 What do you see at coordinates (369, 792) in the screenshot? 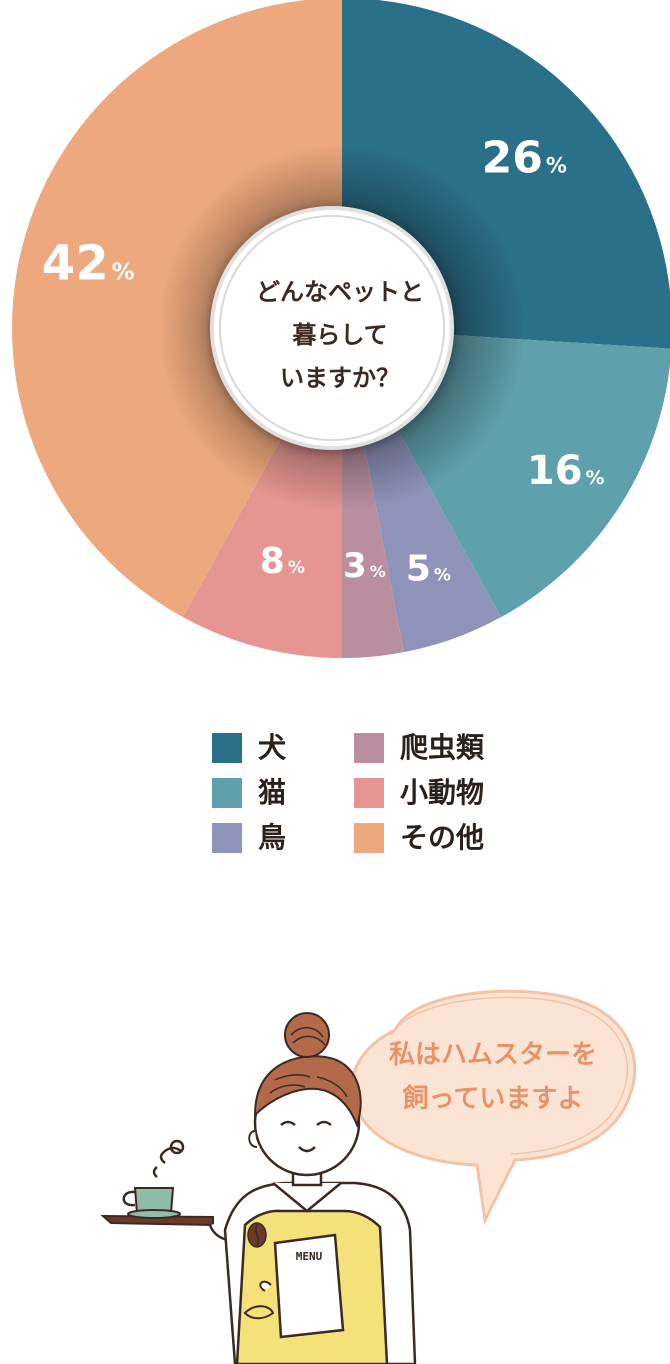
I see `legend-swatch-small-animal` at bounding box center [369, 792].